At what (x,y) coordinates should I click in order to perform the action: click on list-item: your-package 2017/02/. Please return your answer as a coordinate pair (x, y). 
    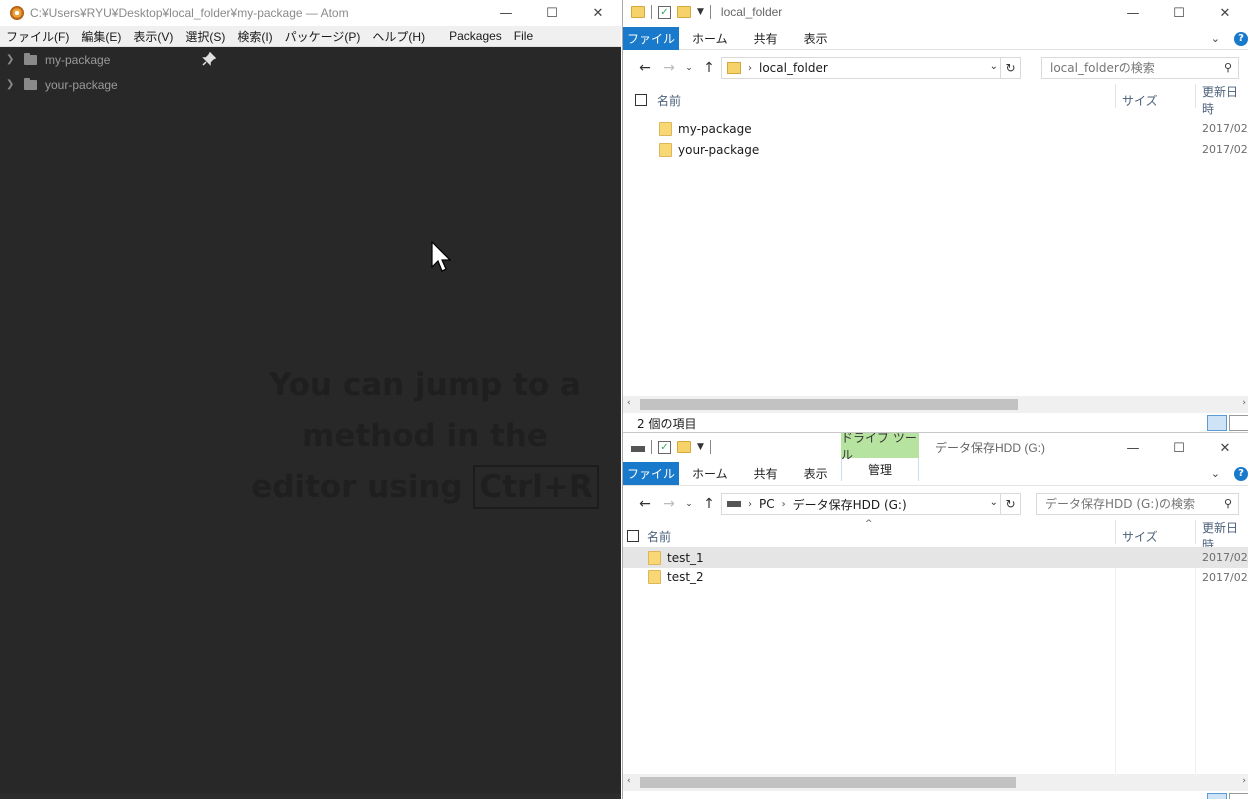
    Looking at the image, I should click on (953, 149).